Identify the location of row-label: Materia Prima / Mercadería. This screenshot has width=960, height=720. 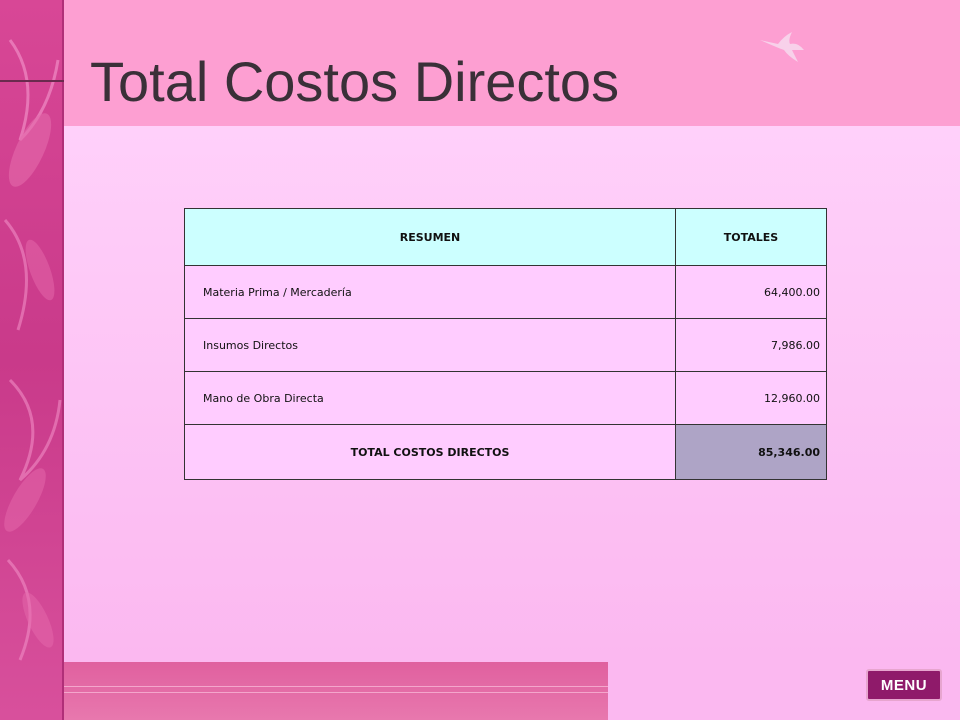
(430, 292).